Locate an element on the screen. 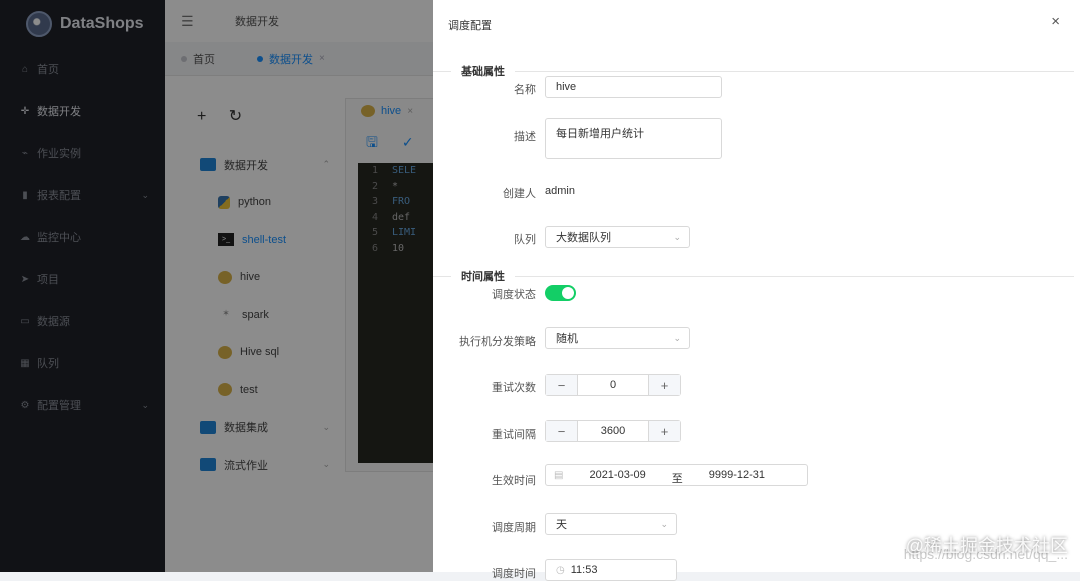 This screenshot has height=581, width=1080. schedule-status-switch is located at coordinates (560, 293).